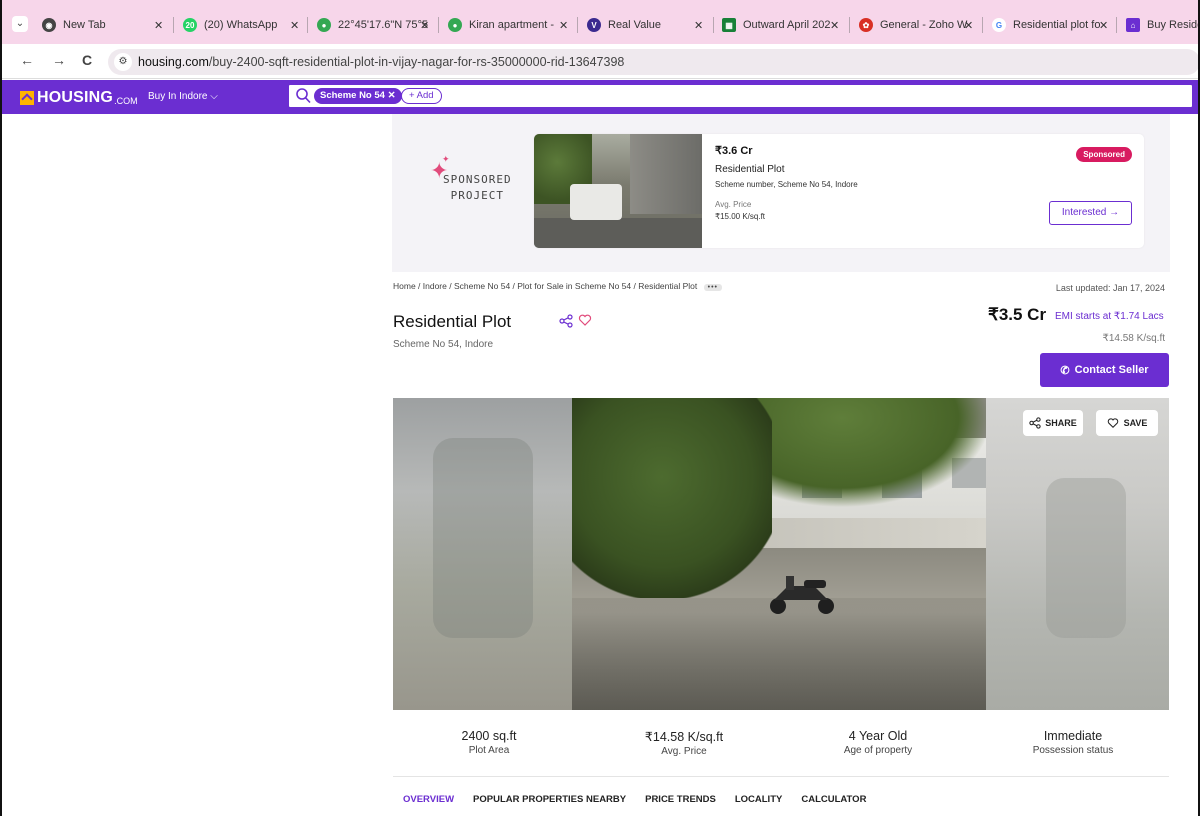  I want to click on tab-whatsapp: 20 (20) WhatsApp, so click(230, 25).